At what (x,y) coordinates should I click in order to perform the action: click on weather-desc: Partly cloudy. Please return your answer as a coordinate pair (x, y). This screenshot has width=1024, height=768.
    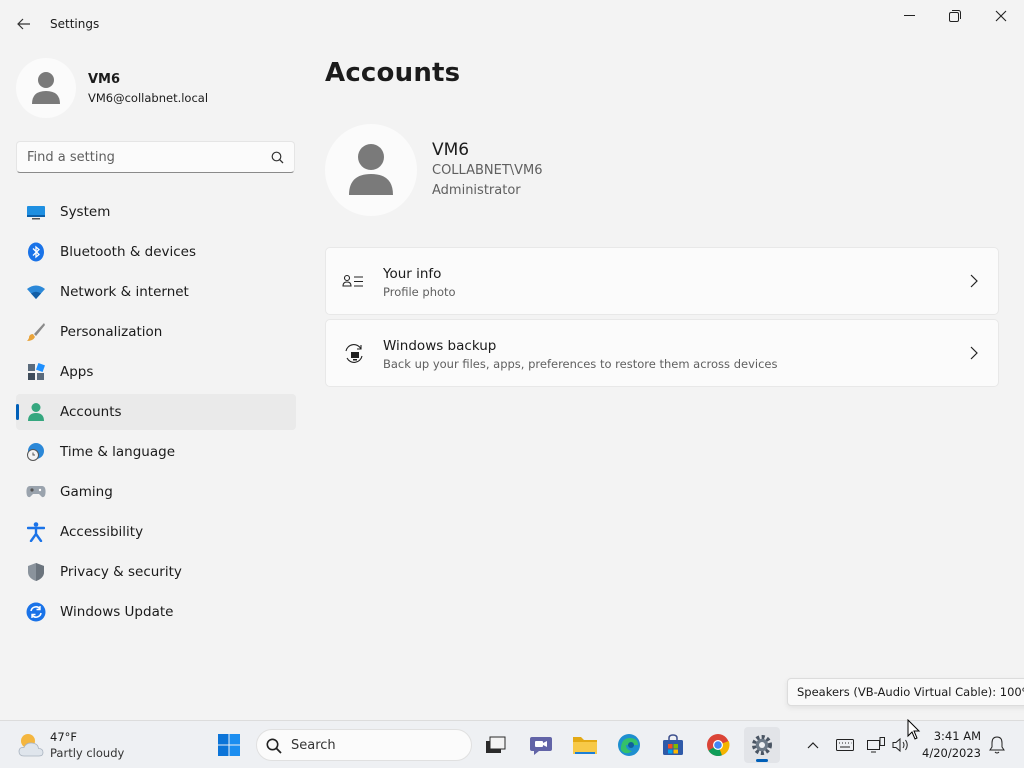
    Looking at the image, I should click on (87, 753).